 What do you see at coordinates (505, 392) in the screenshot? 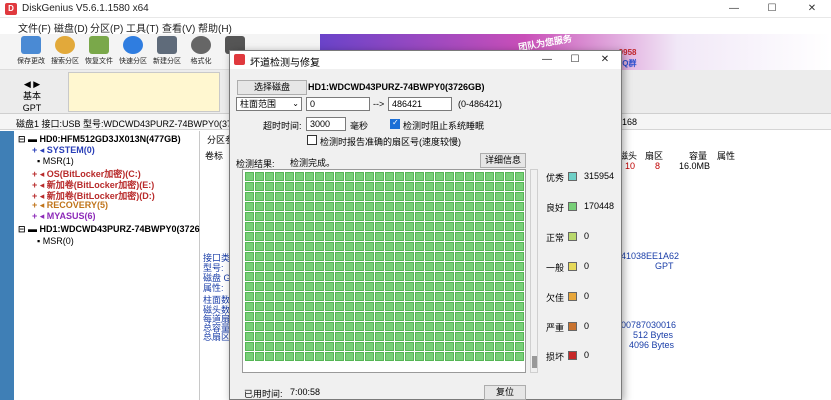
I see `reset-button: 复位` at bounding box center [505, 392].